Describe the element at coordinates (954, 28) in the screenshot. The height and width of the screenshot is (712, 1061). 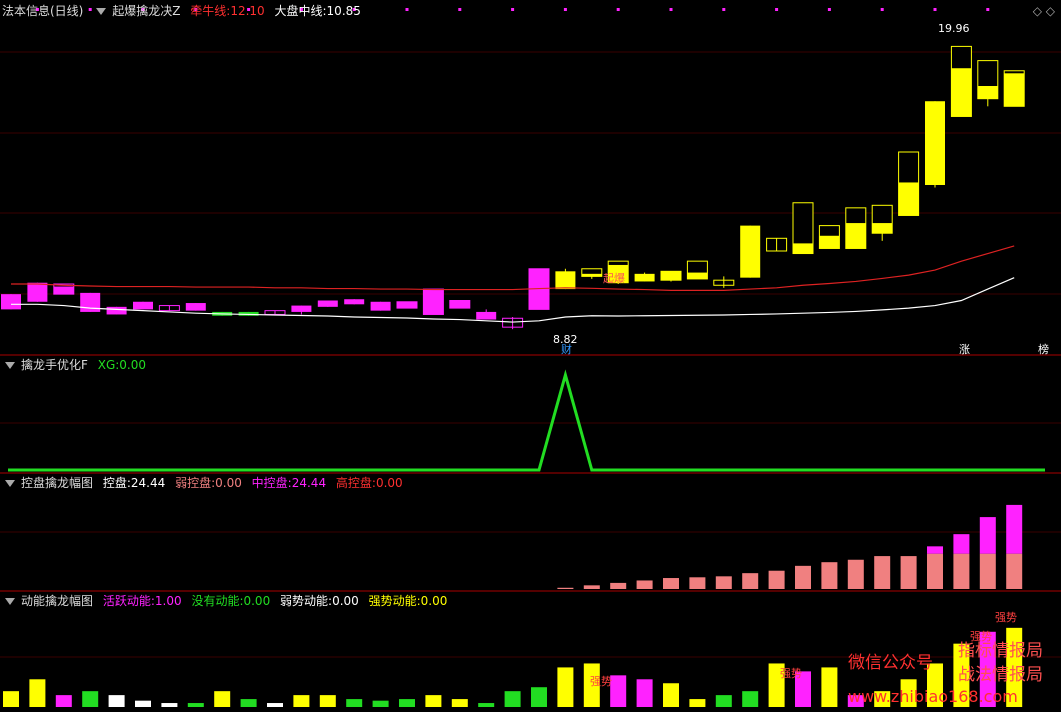
I see `high-price-label: 19.96` at that location.